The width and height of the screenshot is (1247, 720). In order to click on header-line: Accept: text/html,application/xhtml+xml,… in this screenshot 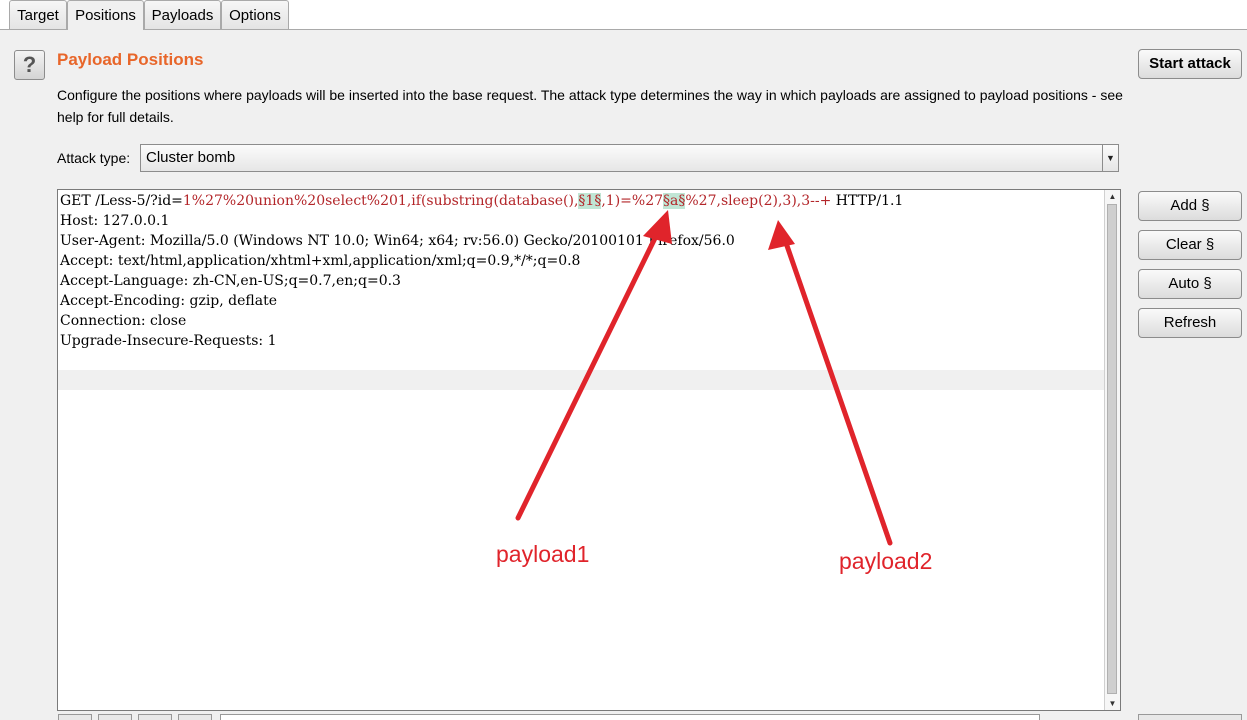, I will do `click(320, 261)`.